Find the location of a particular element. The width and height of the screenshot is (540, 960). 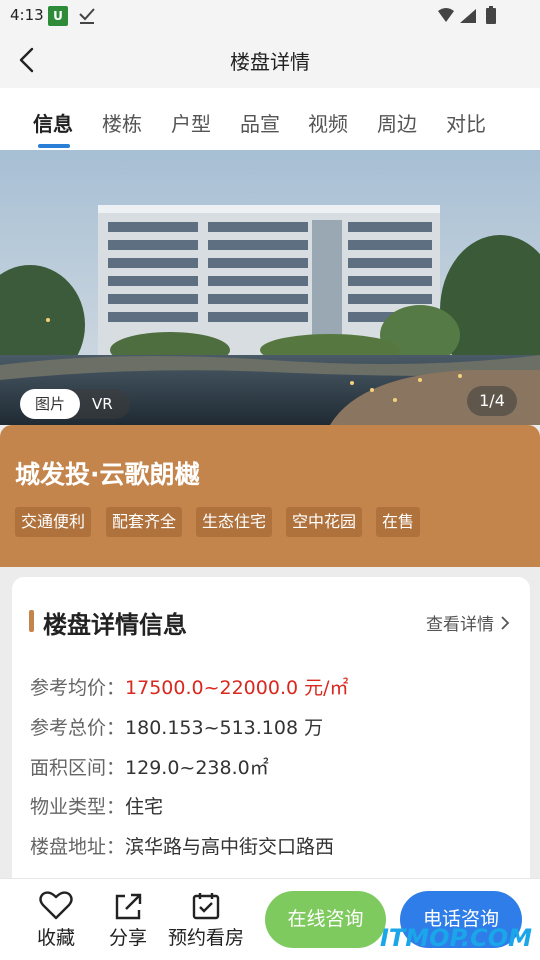

section-accent-bar is located at coordinates (31, 621).